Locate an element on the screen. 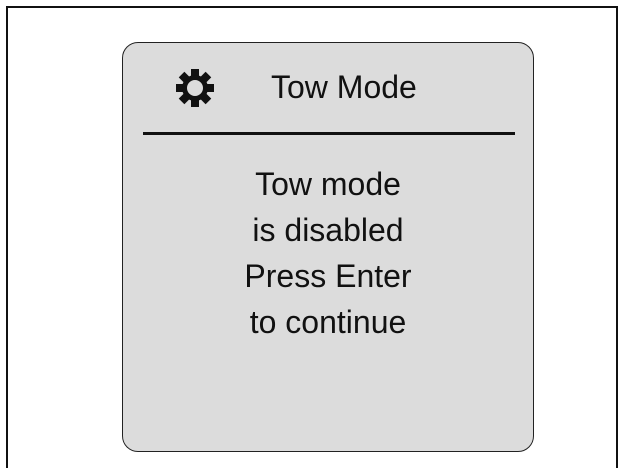 The width and height of the screenshot is (624, 468). message-line: Tow mode is located at coordinates (328, 184).